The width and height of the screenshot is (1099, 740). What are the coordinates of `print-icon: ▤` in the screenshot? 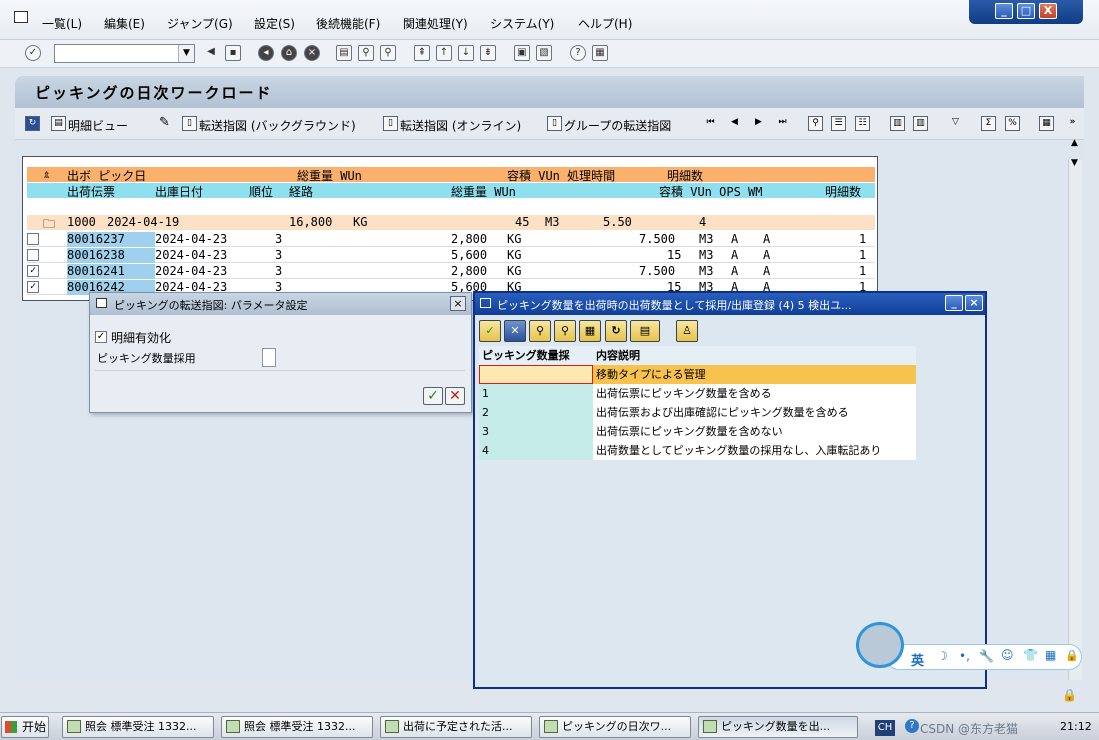 It's located at (645, 331).